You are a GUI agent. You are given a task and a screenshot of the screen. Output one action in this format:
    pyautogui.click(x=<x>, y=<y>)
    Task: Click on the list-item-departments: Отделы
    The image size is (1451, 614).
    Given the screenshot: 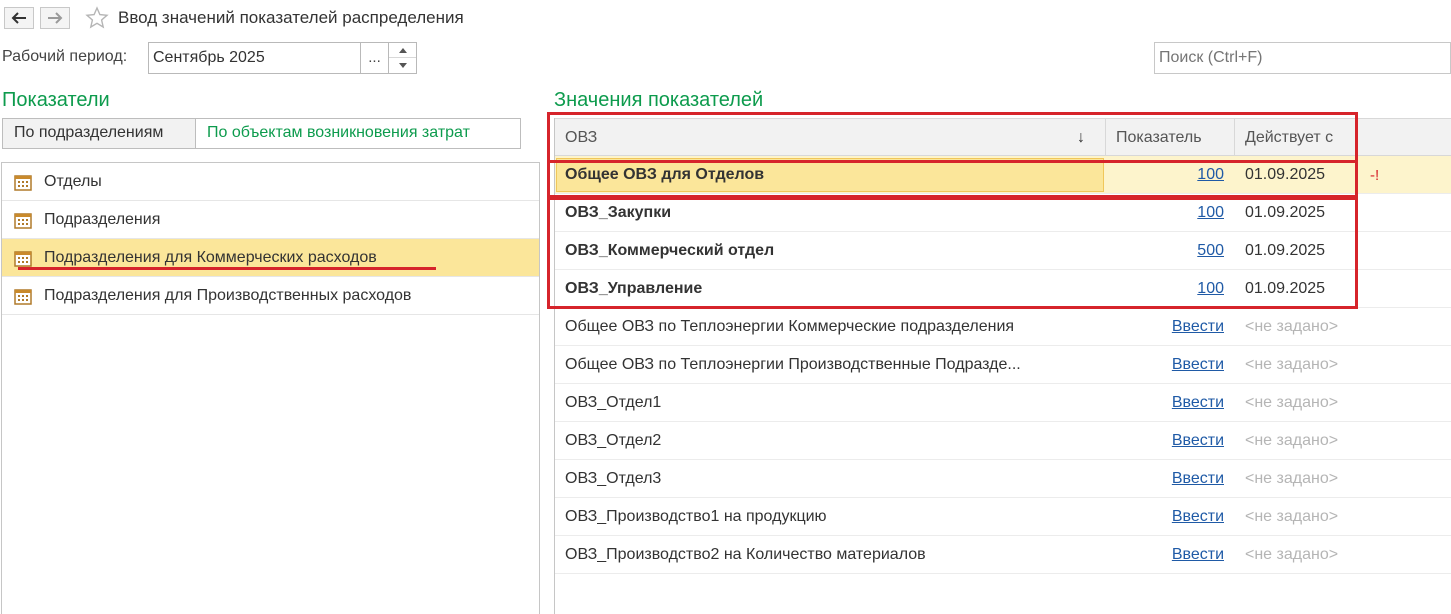 What is the action you would take?
    pyautogui.click(x=270, y=182)
    